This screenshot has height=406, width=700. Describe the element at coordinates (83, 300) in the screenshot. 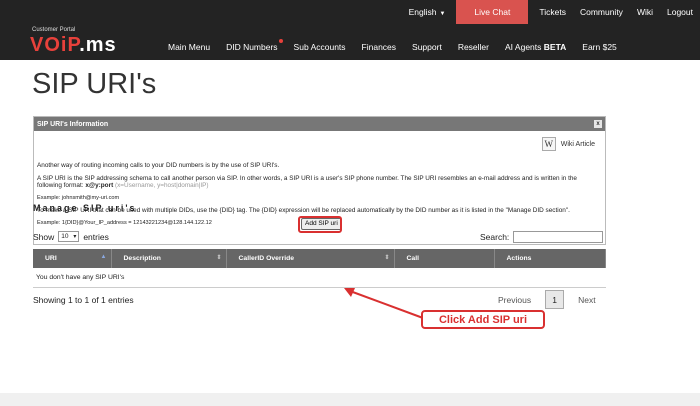

I see `table-info: Showing 1 to 1 of 1 entries` at that location.